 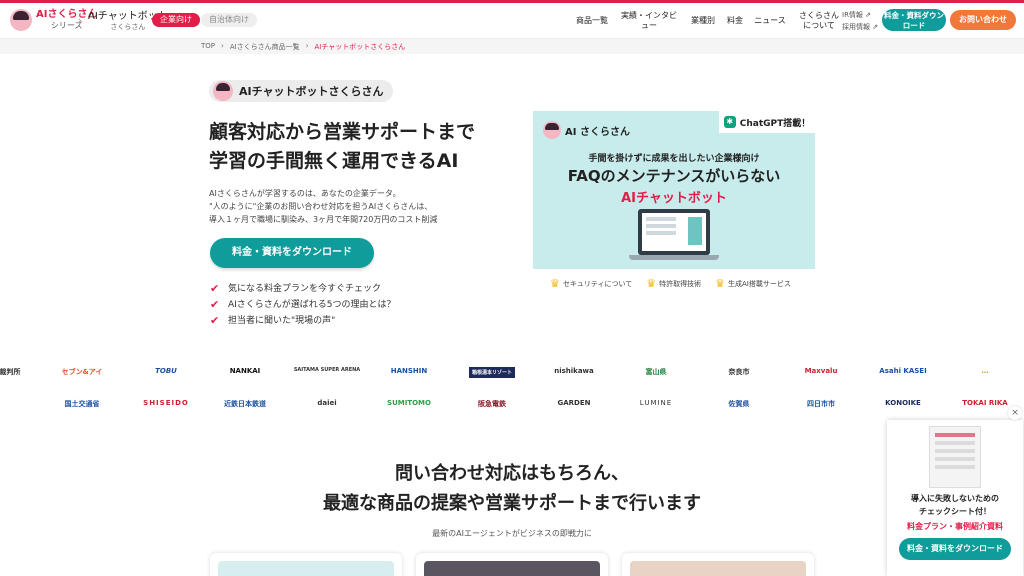 I want to click on list-item: ✔ AIさくらさんが選ばれる5つの理由とは？, so click(x=303, y=305).